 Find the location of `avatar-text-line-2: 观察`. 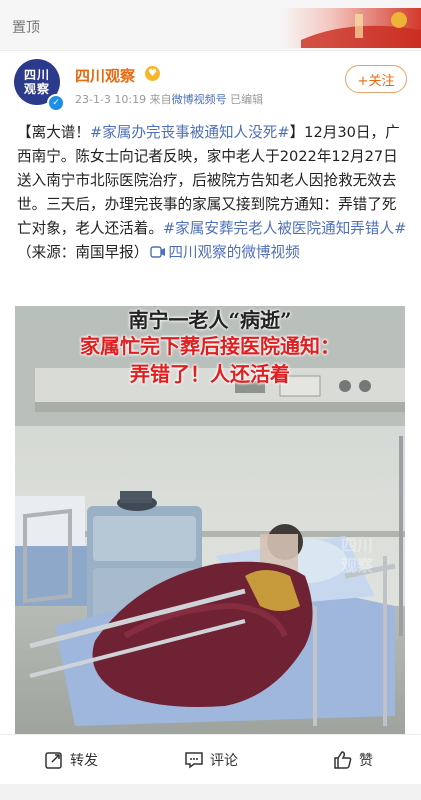

avatar-text-line-2: 观察 is located at coordinates (36, 89).